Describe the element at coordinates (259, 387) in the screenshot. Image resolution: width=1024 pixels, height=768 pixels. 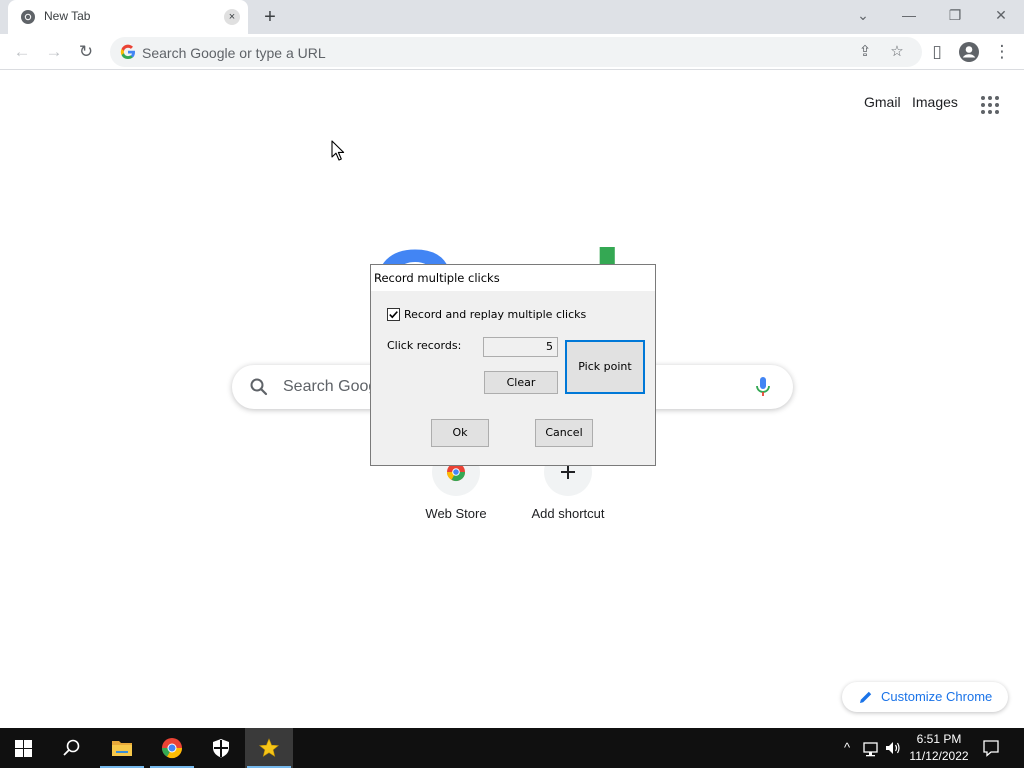
I see `search-icon` at that location.